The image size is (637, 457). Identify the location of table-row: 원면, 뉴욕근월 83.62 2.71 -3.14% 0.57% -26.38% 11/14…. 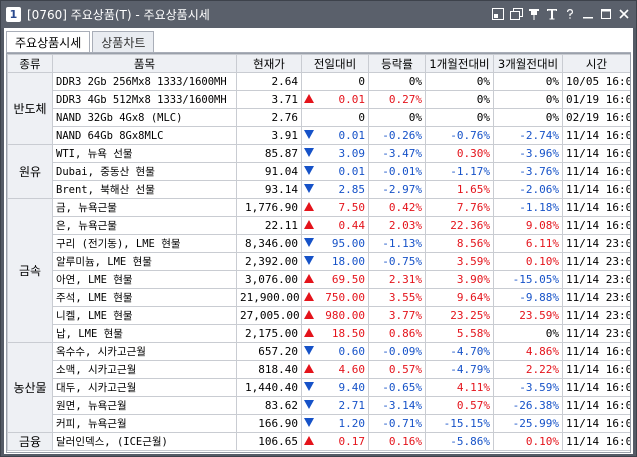
(319, 405).